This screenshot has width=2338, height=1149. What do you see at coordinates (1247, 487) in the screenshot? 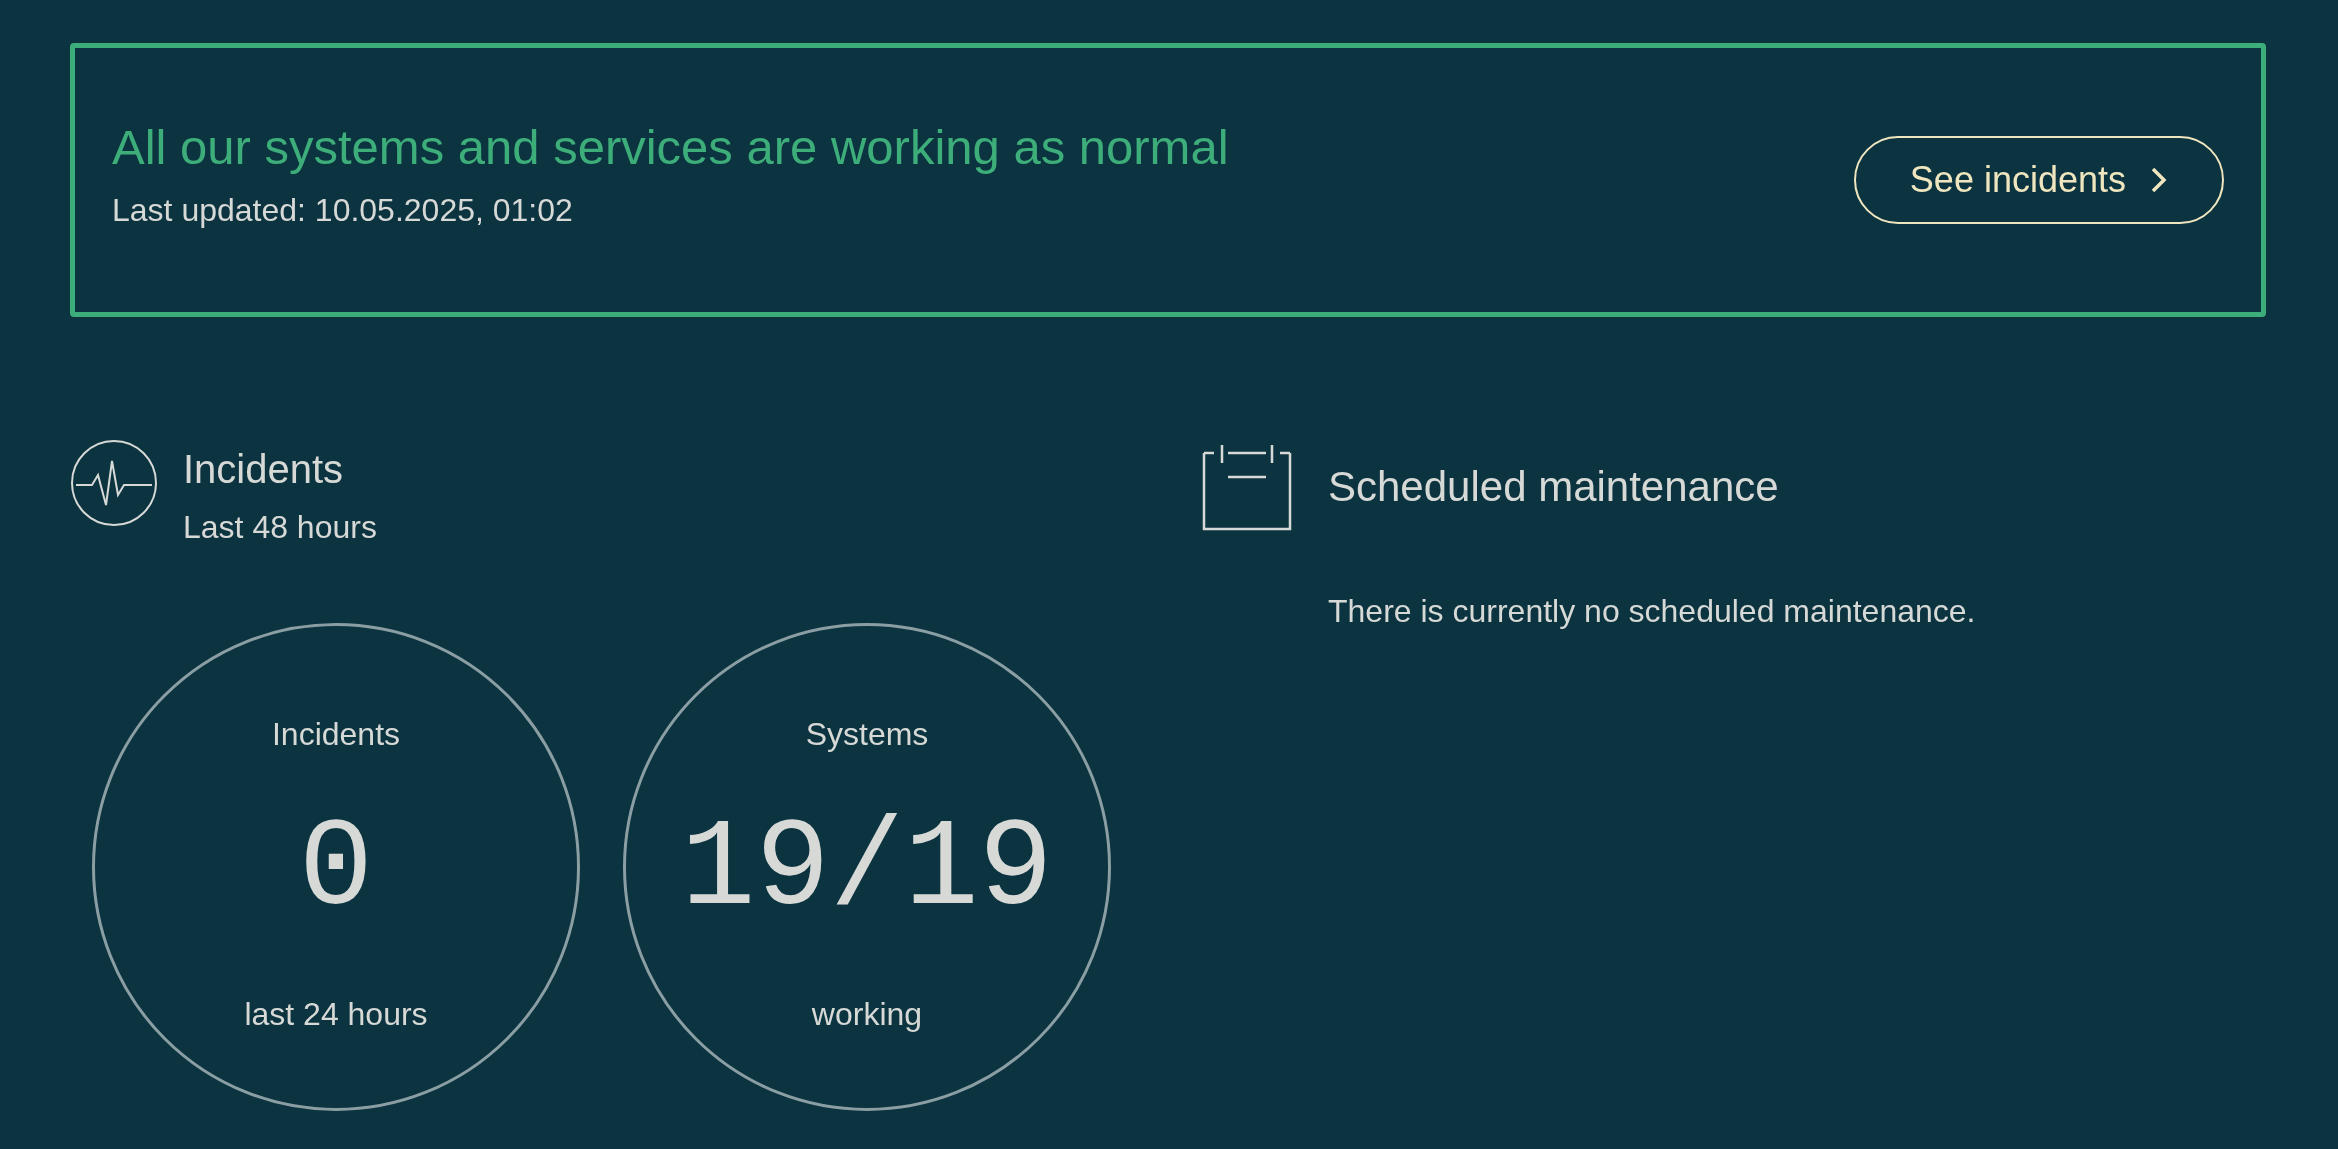
I see `calendar-icon` at bounding box center [1247, 487].